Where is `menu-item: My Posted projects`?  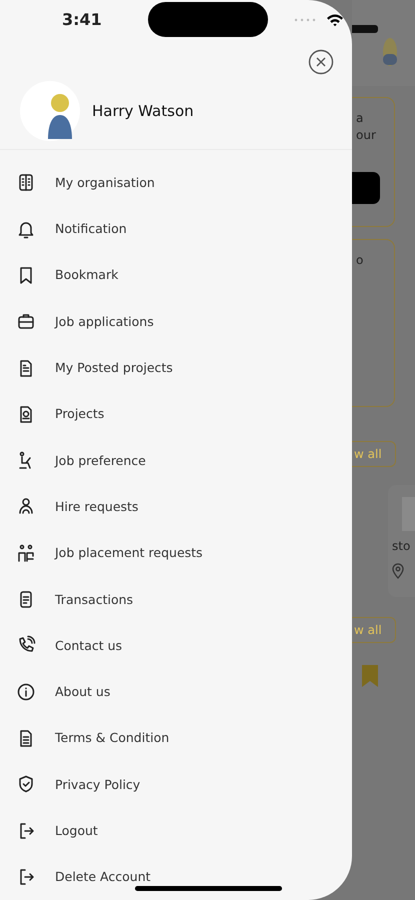
menu-item: My Posted projects is located at coordinates (176, 367).